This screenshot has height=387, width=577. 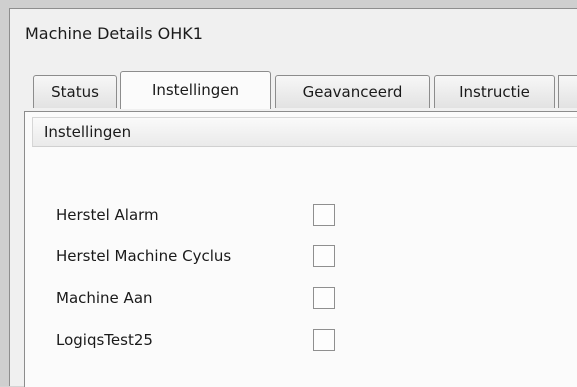 What do you see at coordinates (304, 132) in the screenshot?
I see `settings-group-header: Instellingen` at bounding box center [304, 132].